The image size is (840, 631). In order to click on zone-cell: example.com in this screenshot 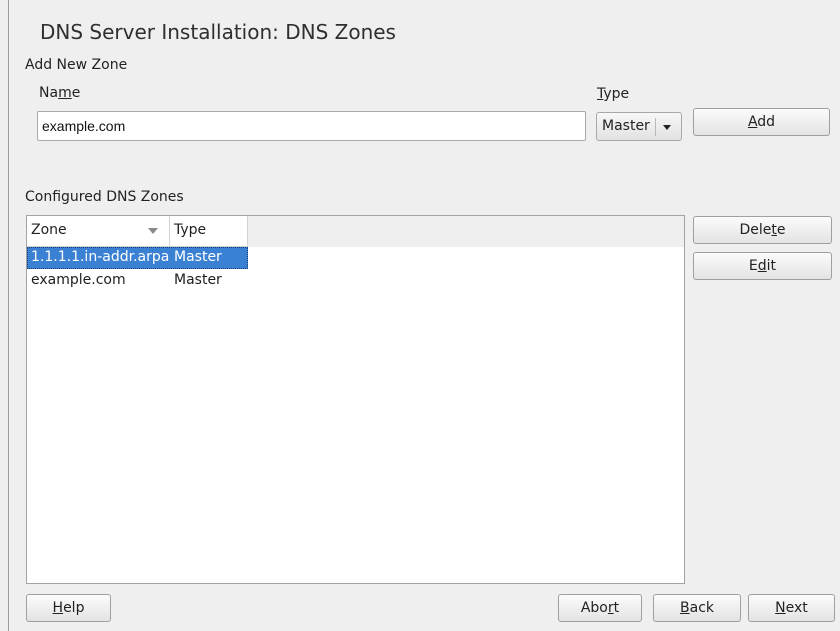, I will do `click(78, 280)`.